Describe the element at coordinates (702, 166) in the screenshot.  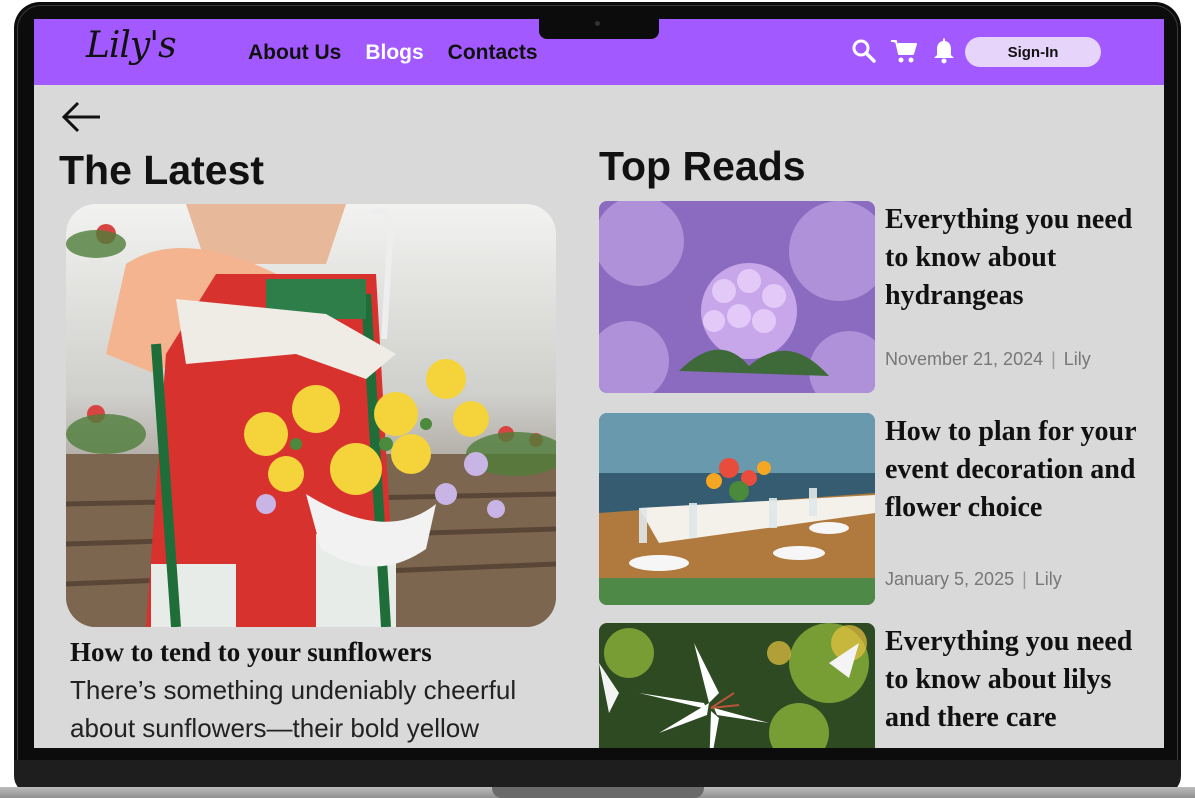
I see `top-reads-heading: Top Reads` at that location.